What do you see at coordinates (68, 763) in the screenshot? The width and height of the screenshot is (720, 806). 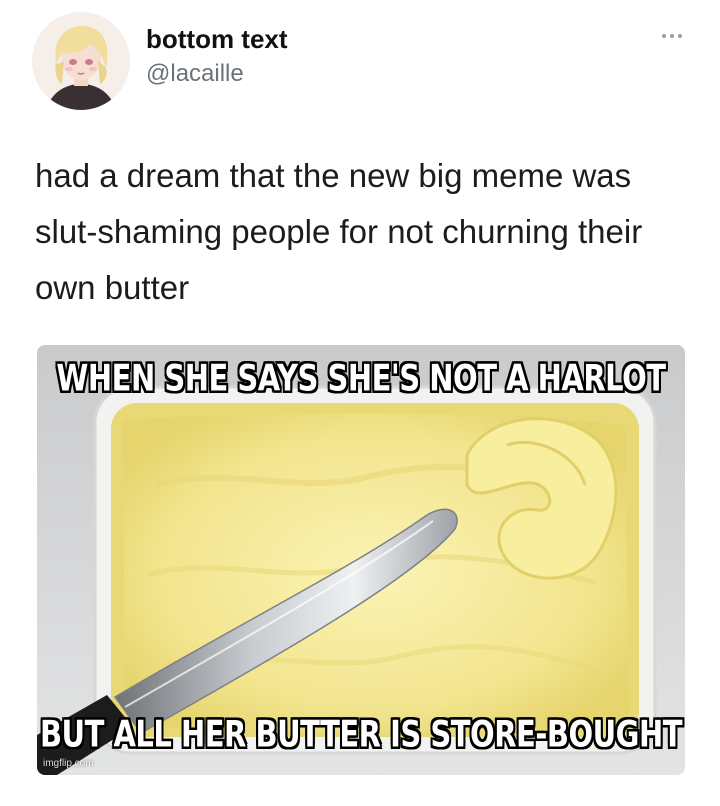 I see `imgflip-watermark: imgflip.com` at bounding box center [68, 763].